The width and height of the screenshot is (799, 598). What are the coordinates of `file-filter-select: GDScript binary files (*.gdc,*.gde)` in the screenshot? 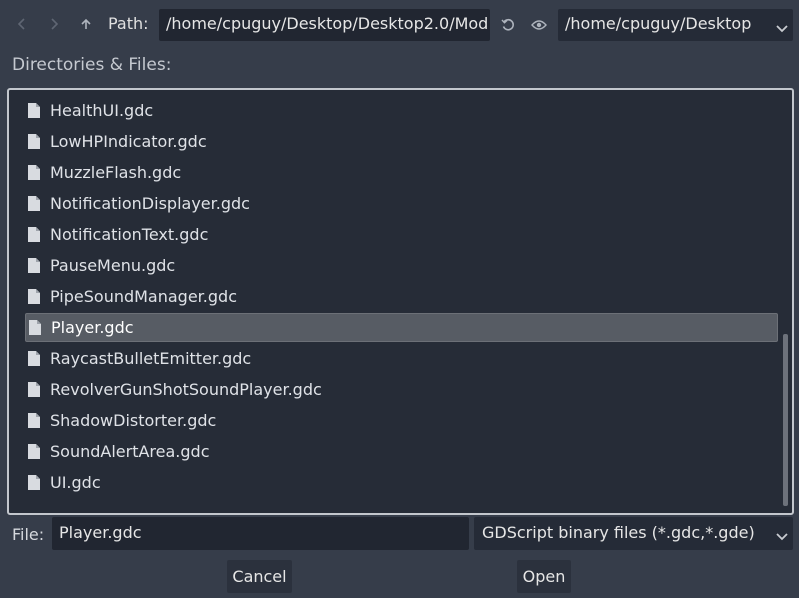 It's located at (633, 533).